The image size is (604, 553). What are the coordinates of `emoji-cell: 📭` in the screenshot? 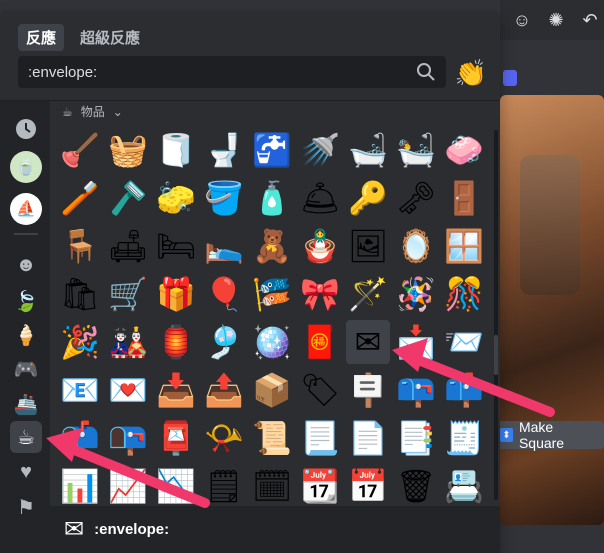 It's located at (128, 438).